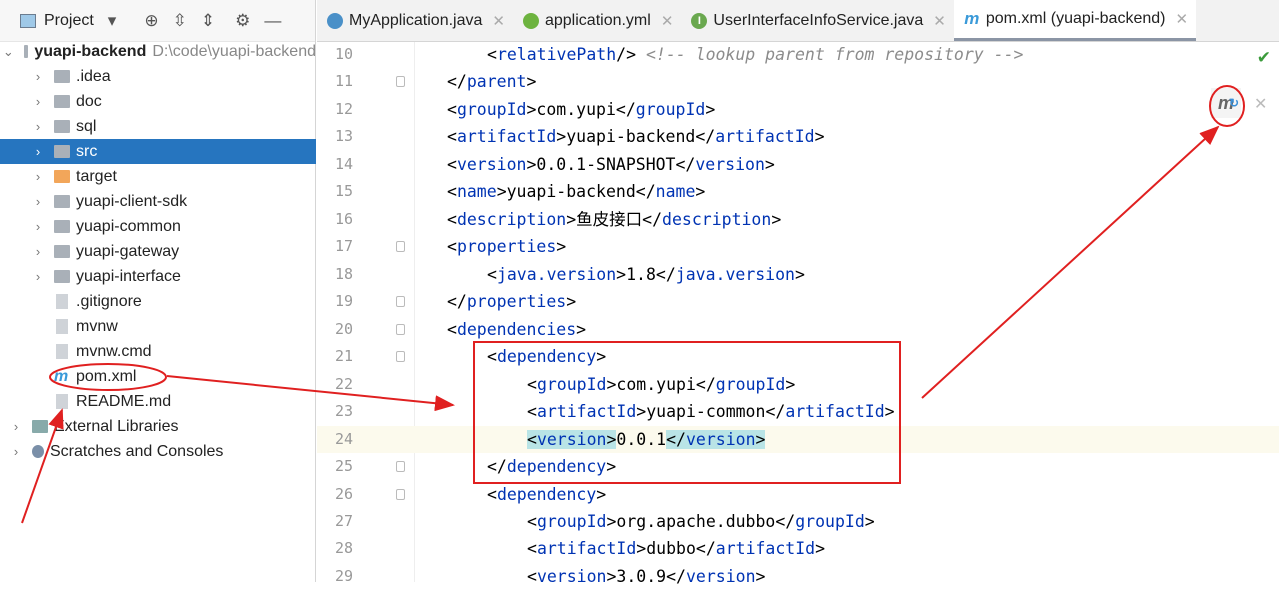  I want to click on tree-item: ⌄ yuapi-backend D:\code\yuapi-backend, so click(158, 51).